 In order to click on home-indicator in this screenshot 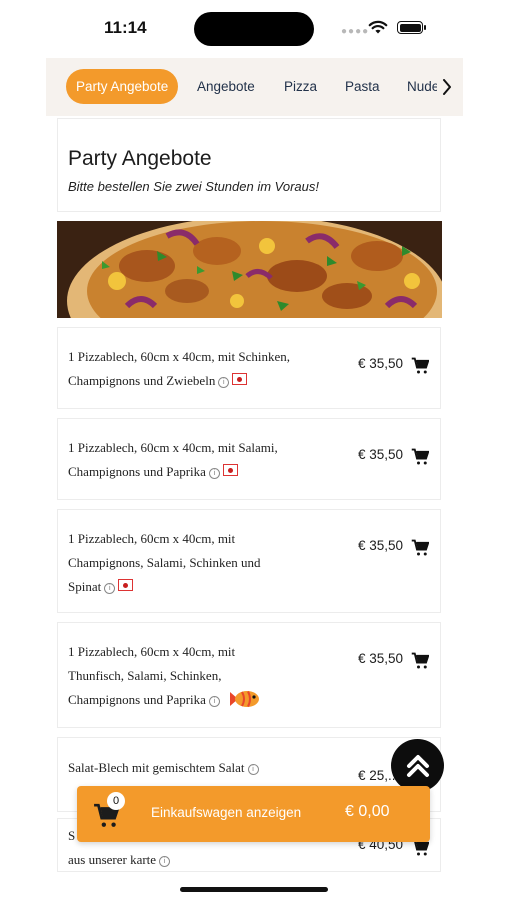, I will do `click(254, 889)`.